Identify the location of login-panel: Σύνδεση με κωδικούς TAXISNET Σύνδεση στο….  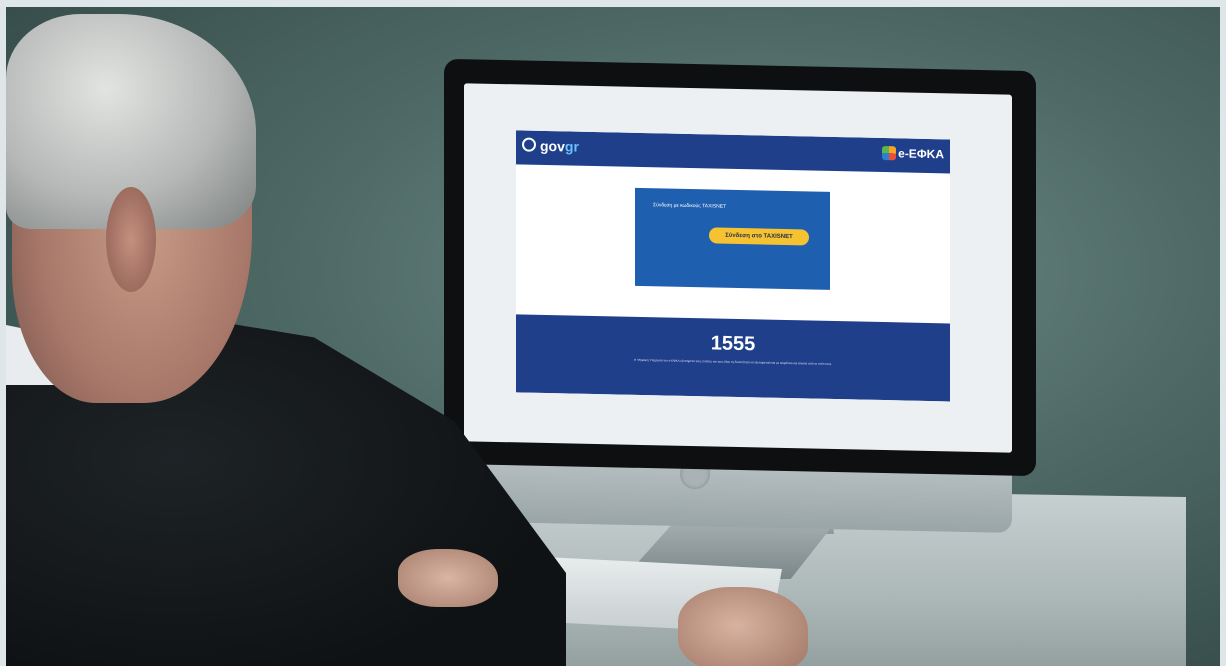
(732, 238).